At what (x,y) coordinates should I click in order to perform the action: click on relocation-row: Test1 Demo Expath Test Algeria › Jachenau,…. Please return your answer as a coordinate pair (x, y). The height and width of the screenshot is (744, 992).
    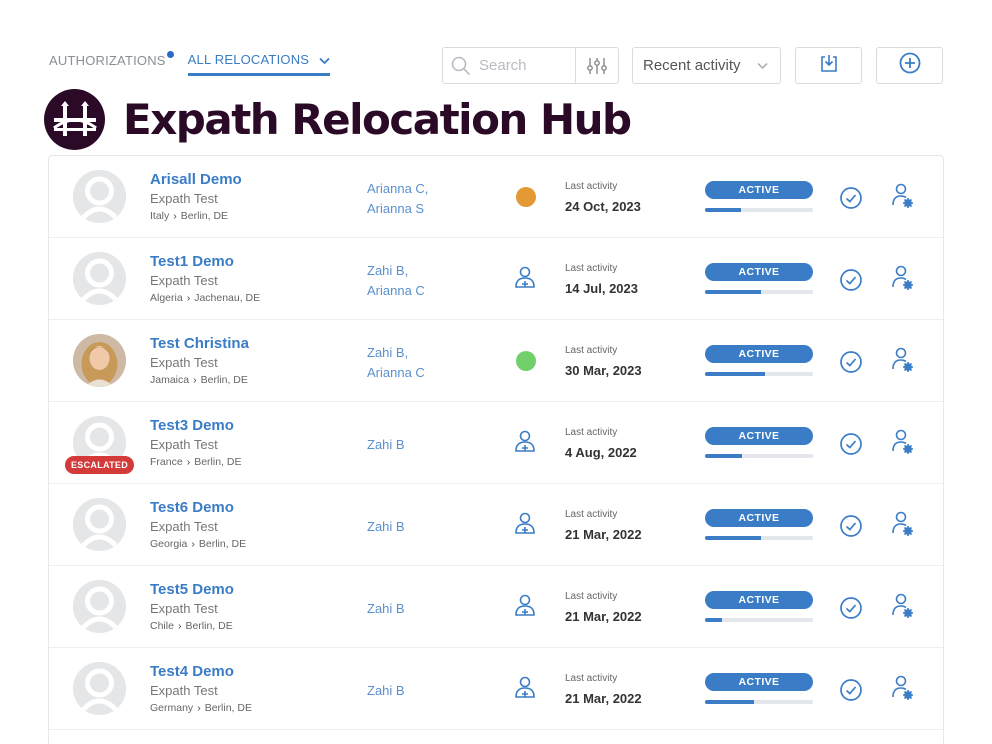
    Looking at the image, I should click on (496, 279).